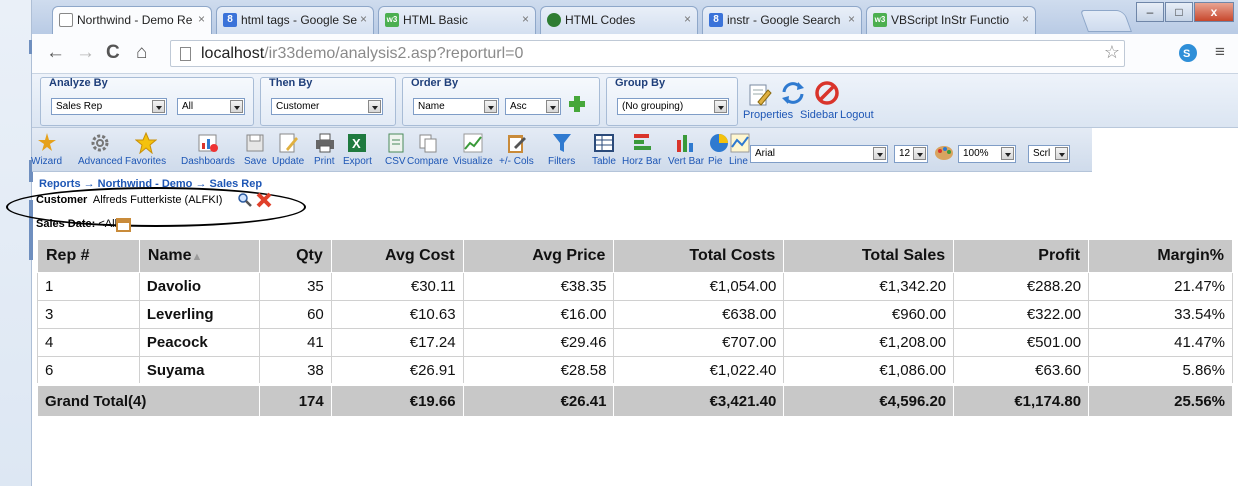  Describe the element at coordinates (819, 154) in the screenshot. I see `font-select: Arial` at that location.